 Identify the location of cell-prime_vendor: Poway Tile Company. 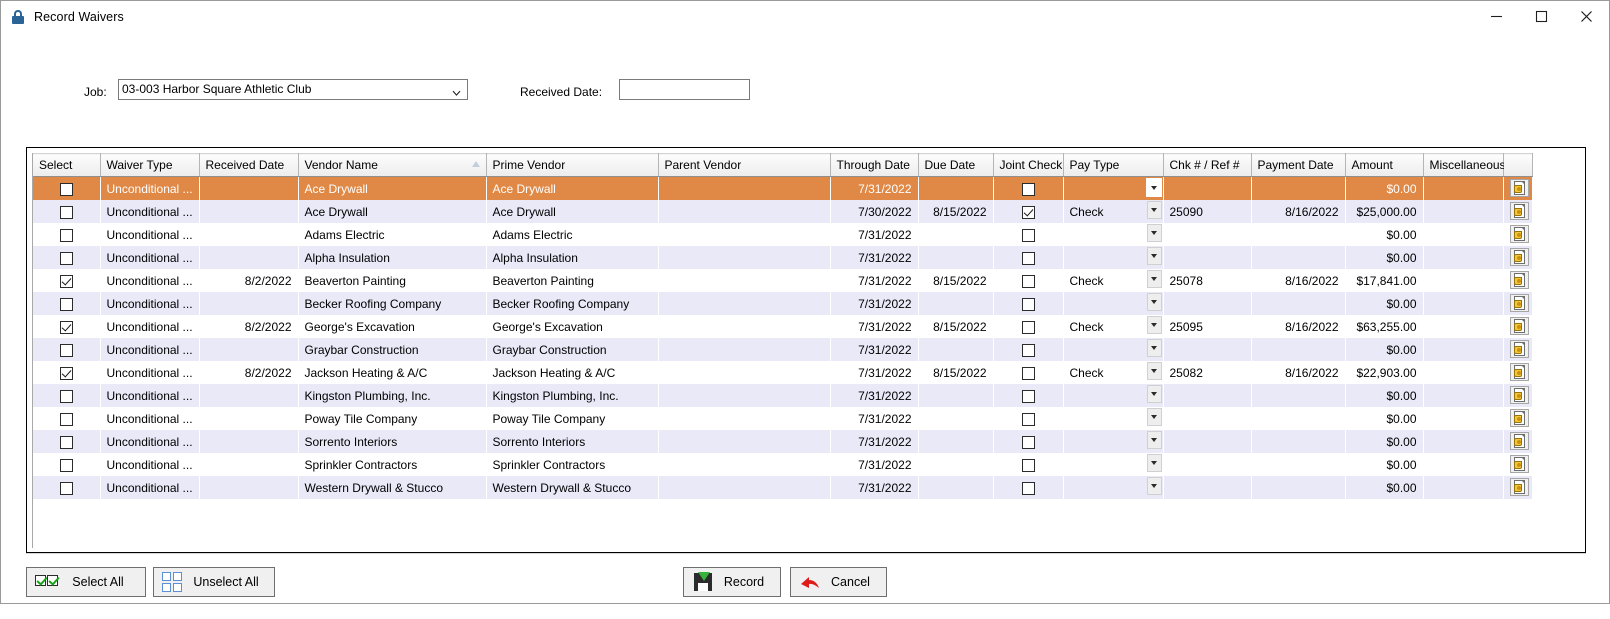
(572, 418).